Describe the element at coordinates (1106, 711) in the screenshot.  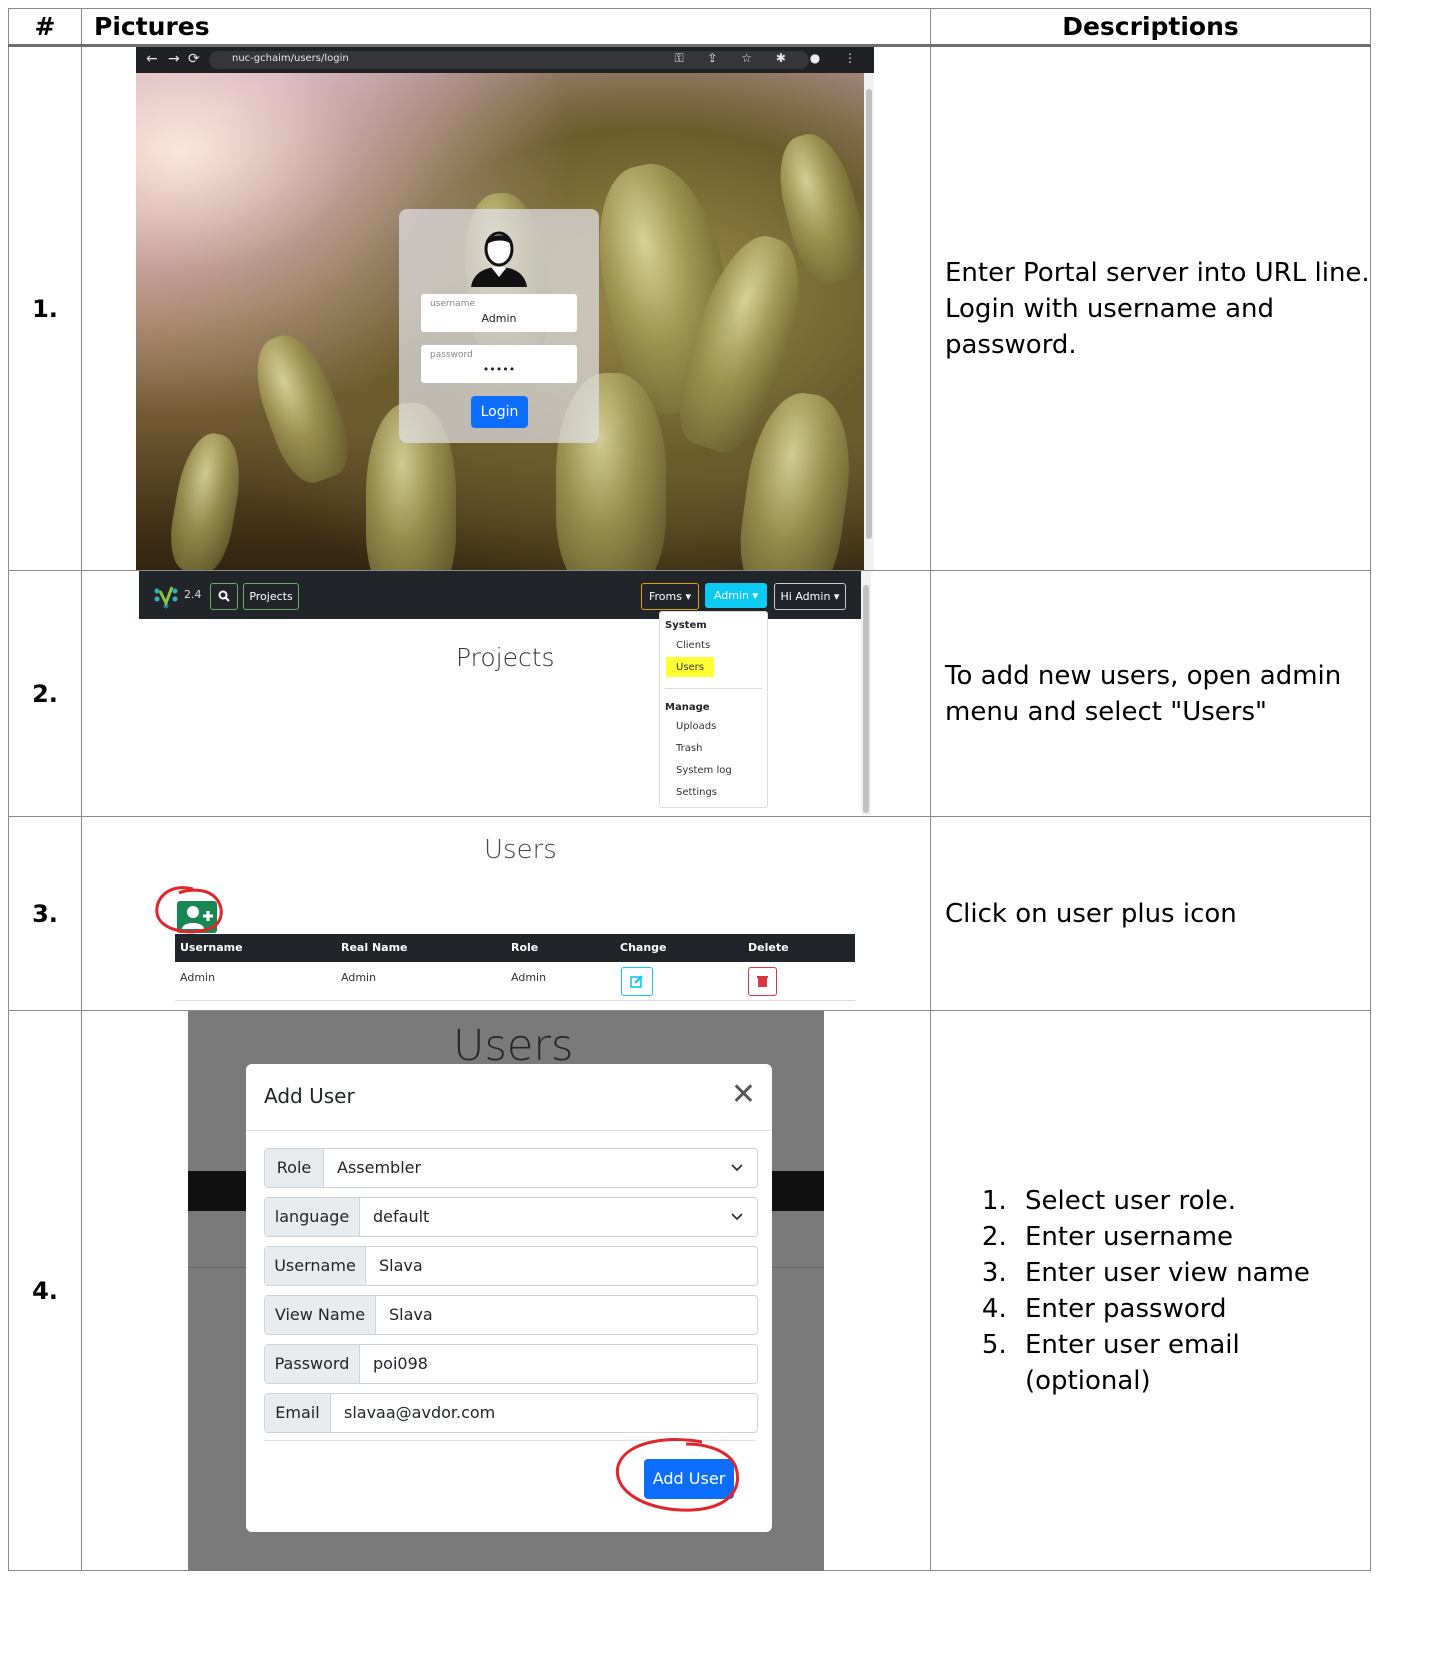
I see `description-line: menu and select "Users"` at that location.